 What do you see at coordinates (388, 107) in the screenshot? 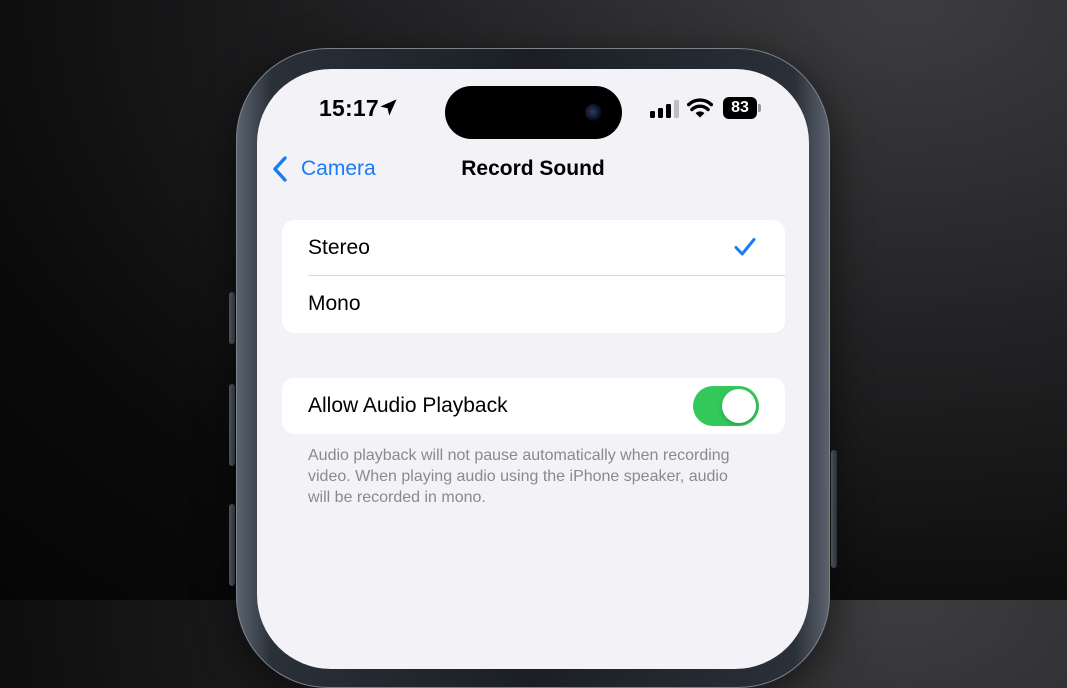
I see `location-arrow-icon` at bounding box center [388, 107].